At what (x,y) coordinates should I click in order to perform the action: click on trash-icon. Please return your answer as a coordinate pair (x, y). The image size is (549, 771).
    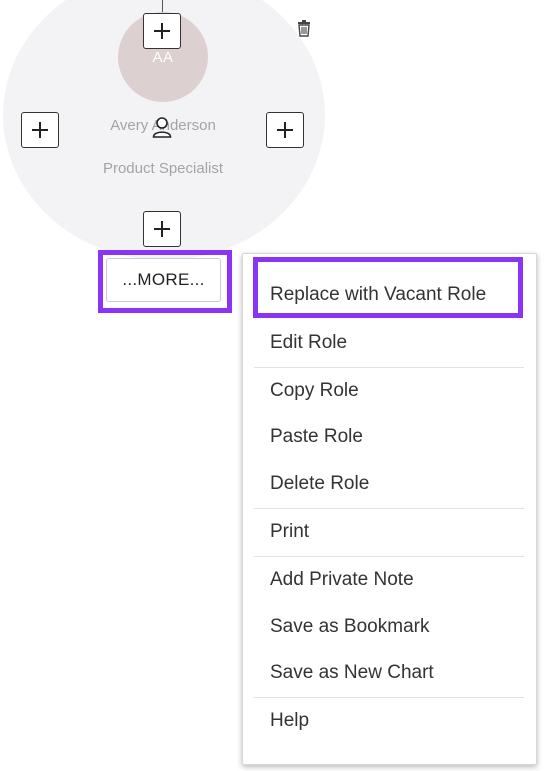
    Looking at the image, I should click on (304, 28).